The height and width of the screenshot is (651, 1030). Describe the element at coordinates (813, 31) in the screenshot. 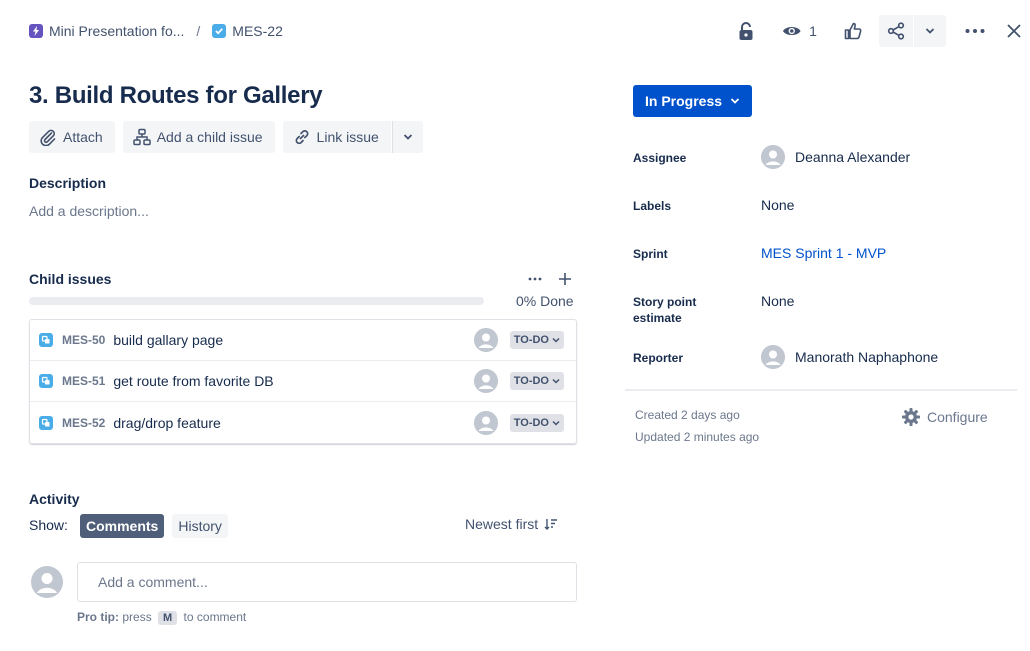

I see `watch-count: 1` at that location.